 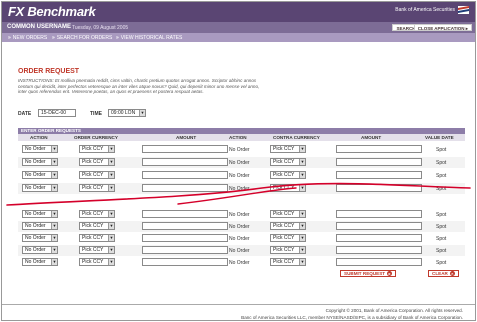 What do you see at coordinates (442, 27) in the screenshot?
I see `close-application-button: CLOSE APPLICATION ▸` at bounding box center [442, 27].